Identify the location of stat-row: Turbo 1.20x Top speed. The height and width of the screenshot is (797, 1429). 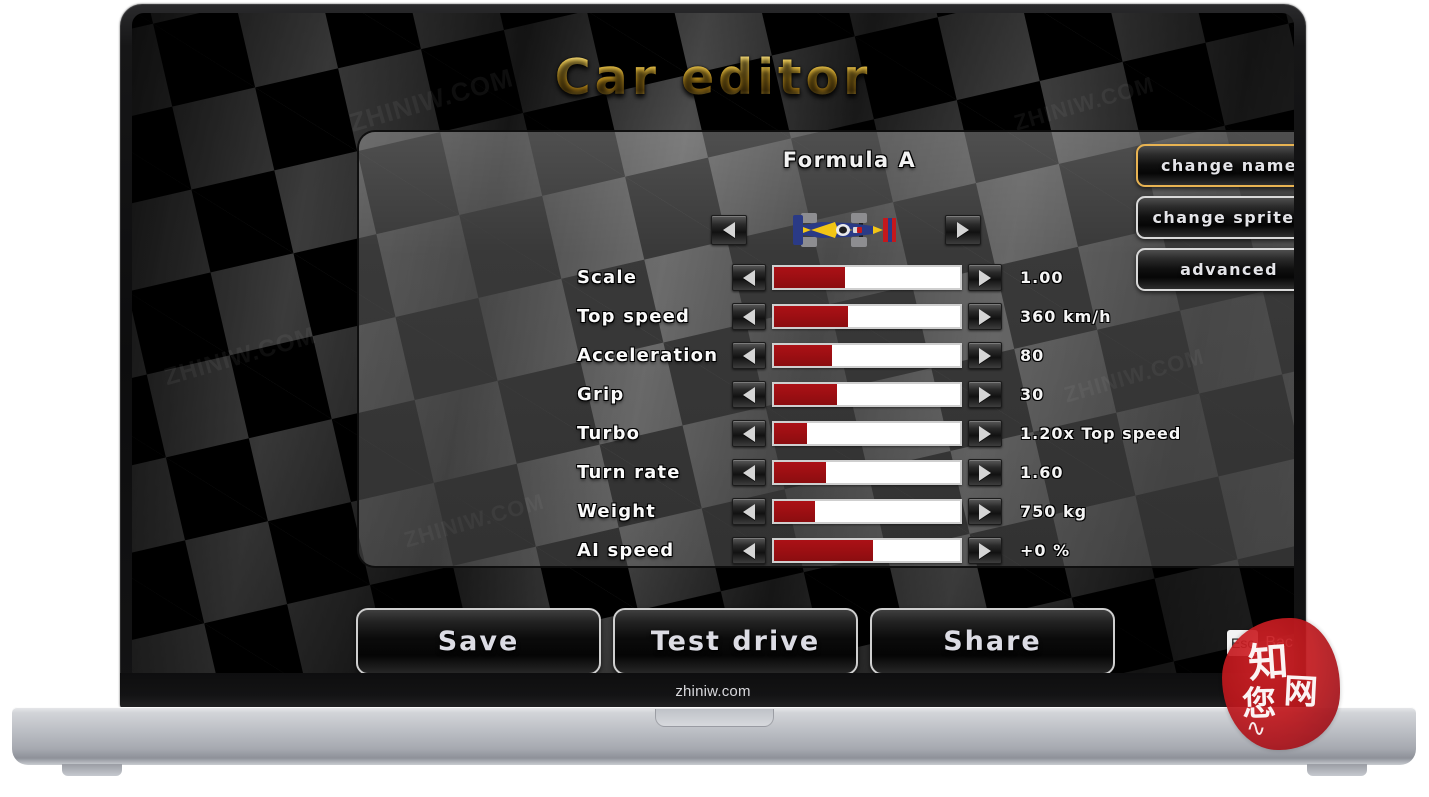
(826, 433).